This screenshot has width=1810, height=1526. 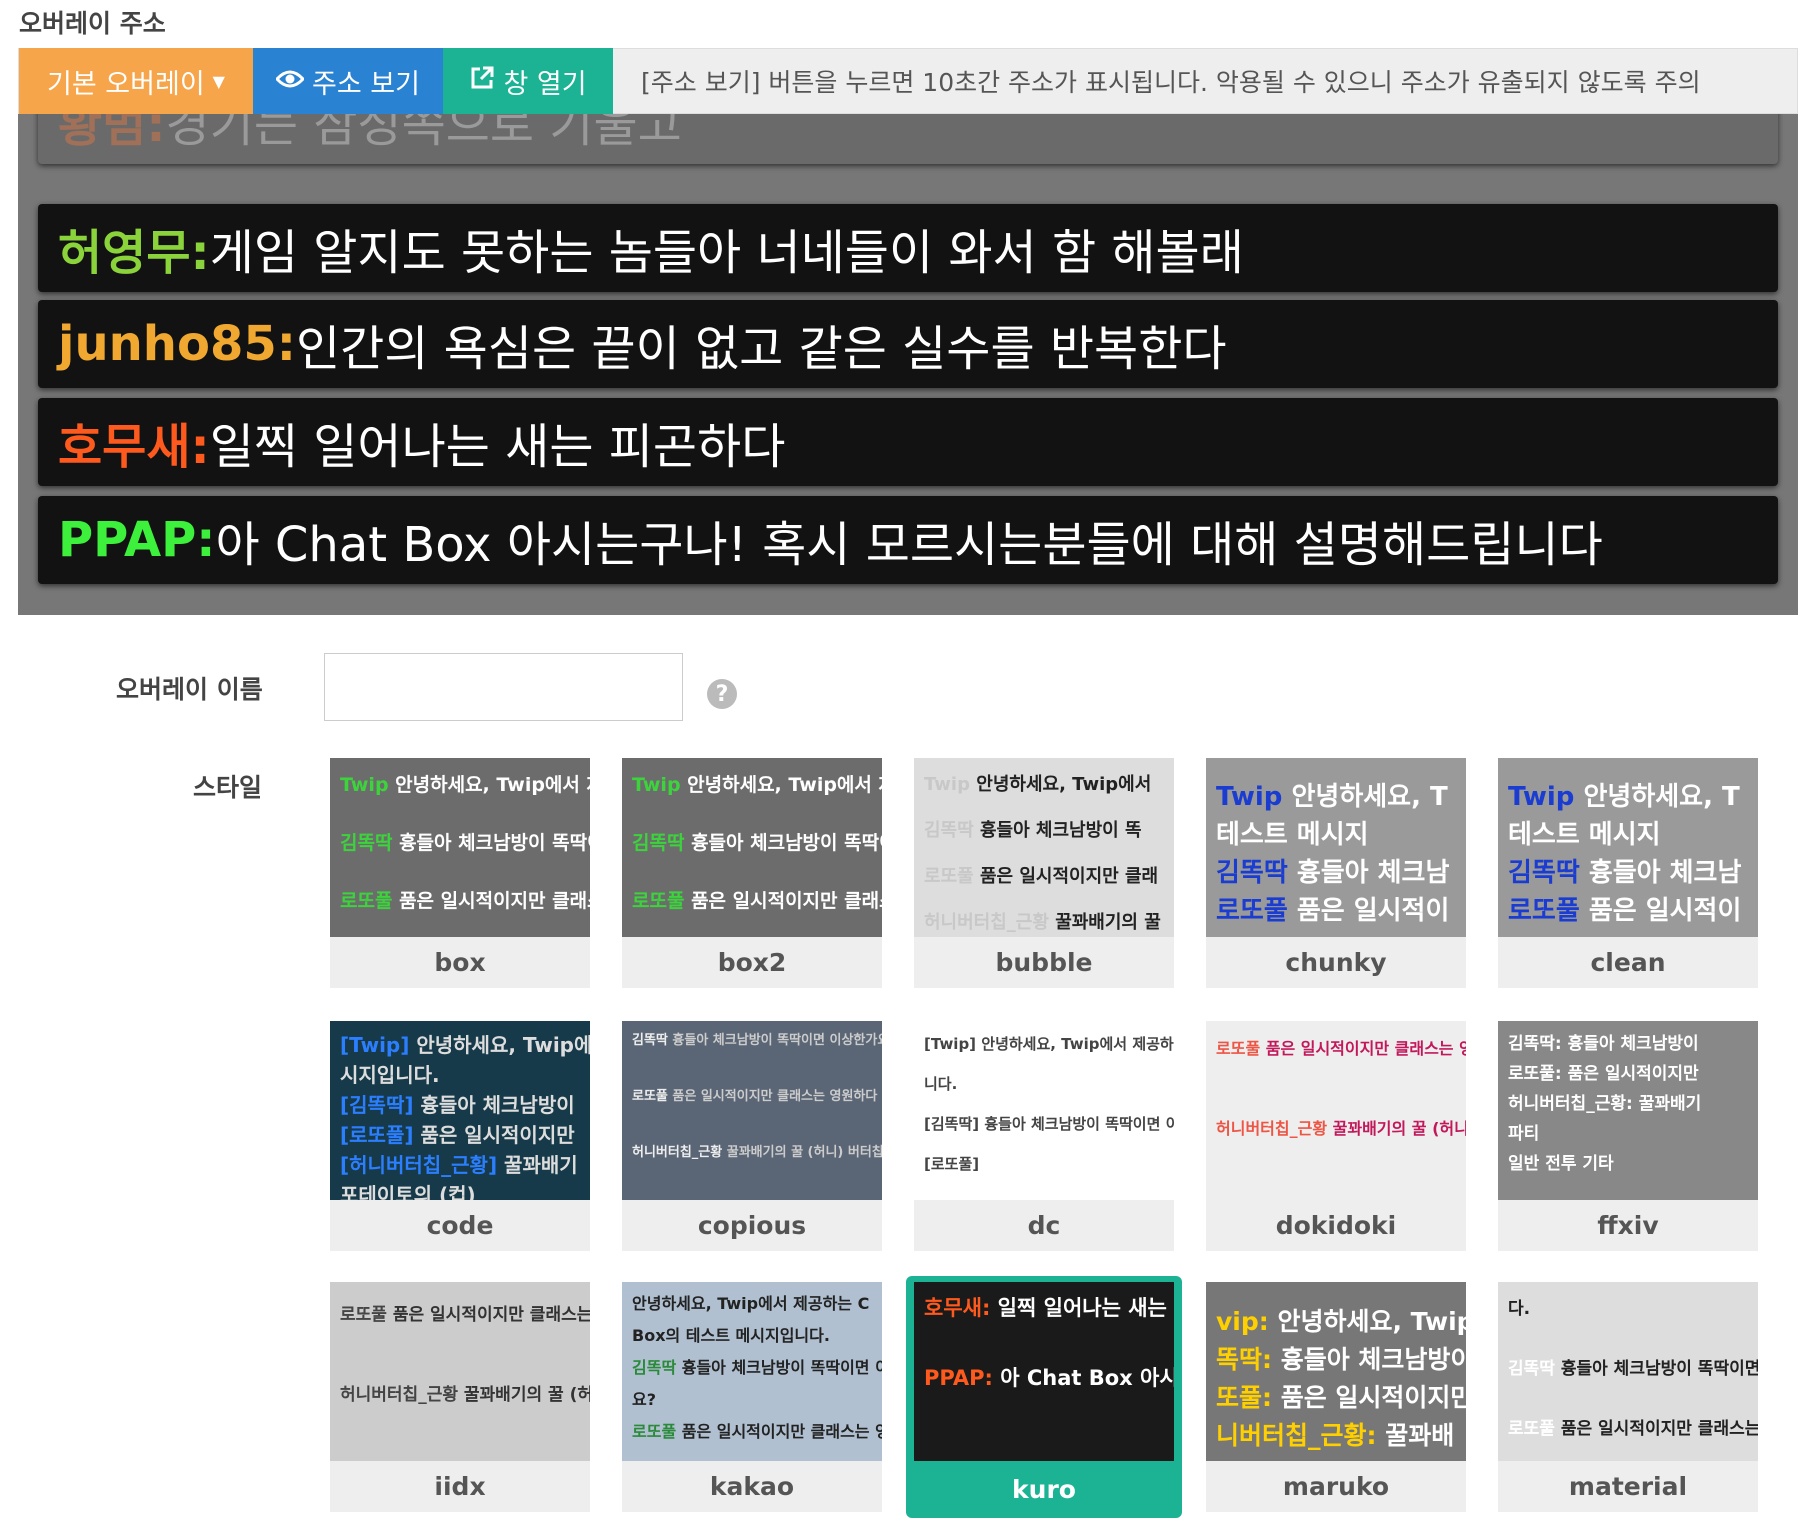 What do you see at coordinates (503, 687) in the screenshot?
I see `overlay-name-input` at bounding box center [503, 687].